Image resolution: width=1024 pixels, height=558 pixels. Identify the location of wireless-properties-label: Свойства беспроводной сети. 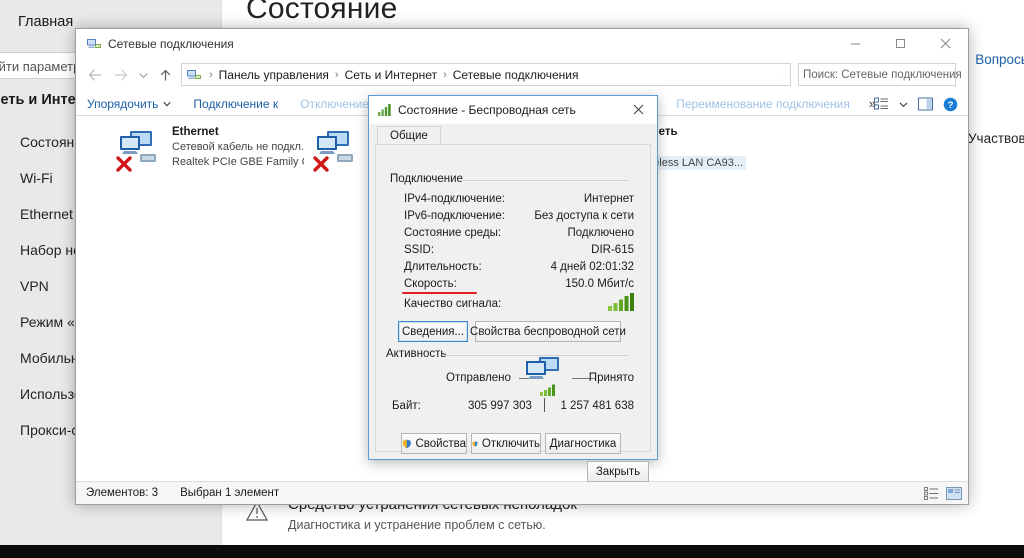
(548, 331).